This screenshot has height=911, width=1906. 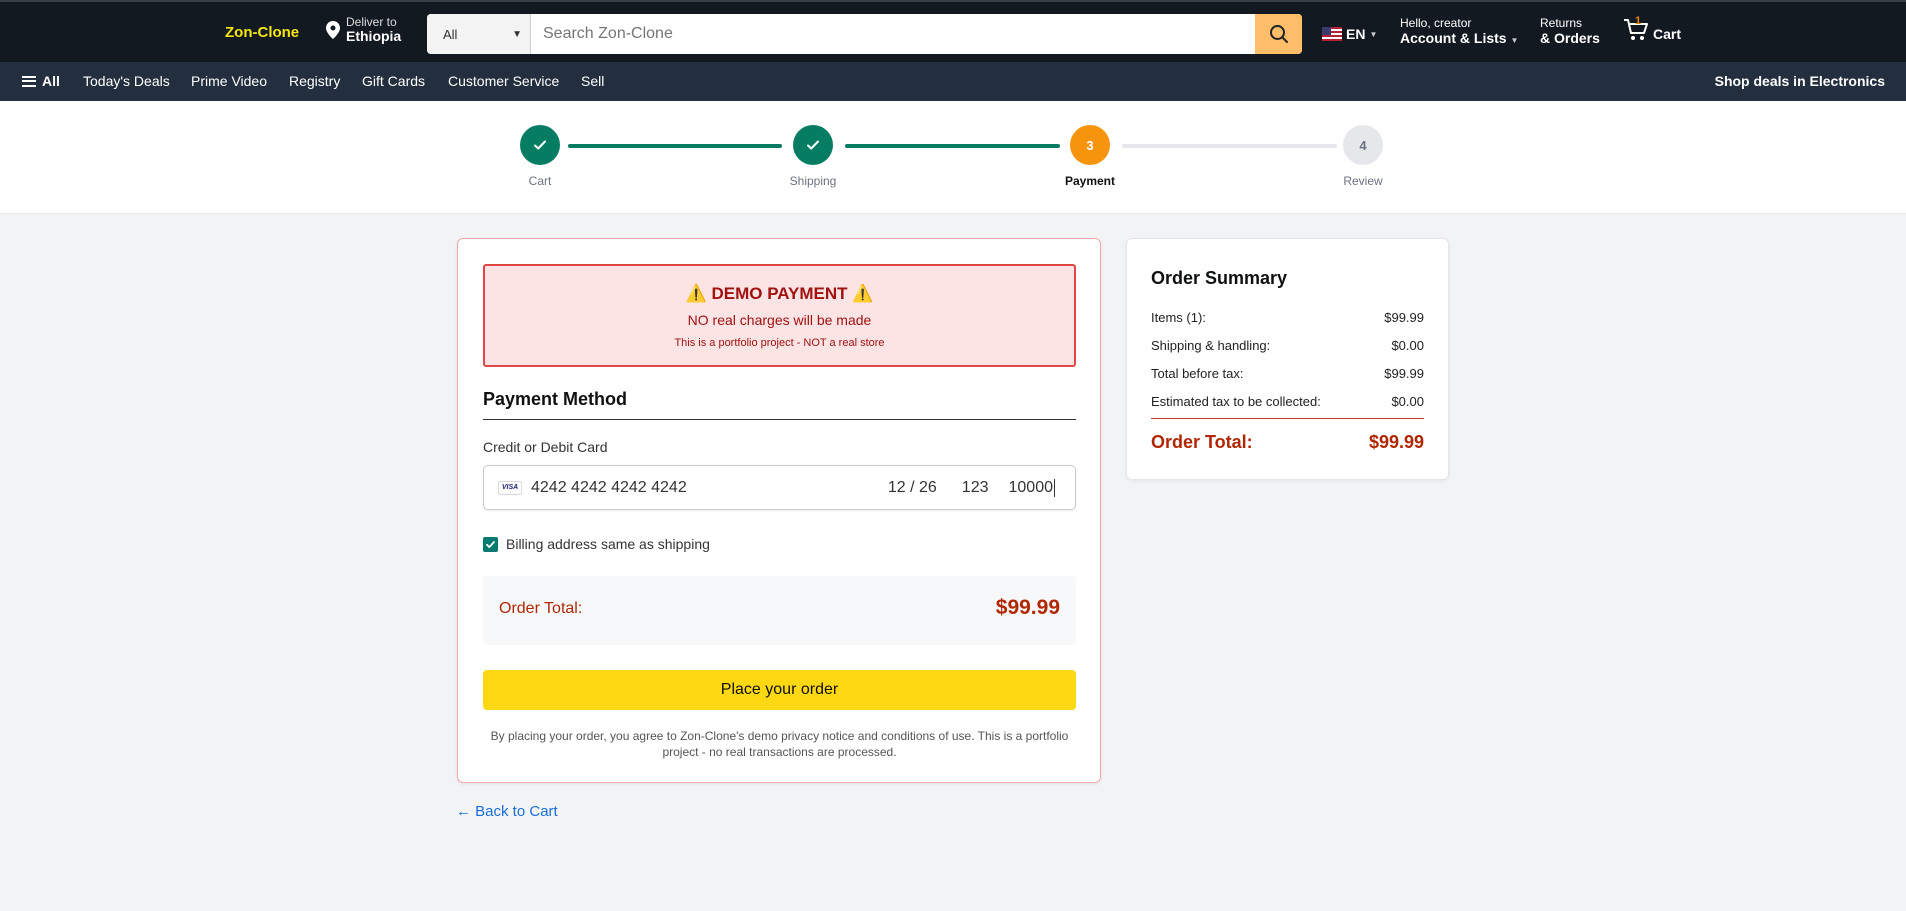 What do you see at coordinates (555, 399) in the screenshot?
I see `payment-method-title: Payment Method` at bounding box center [555, 399].